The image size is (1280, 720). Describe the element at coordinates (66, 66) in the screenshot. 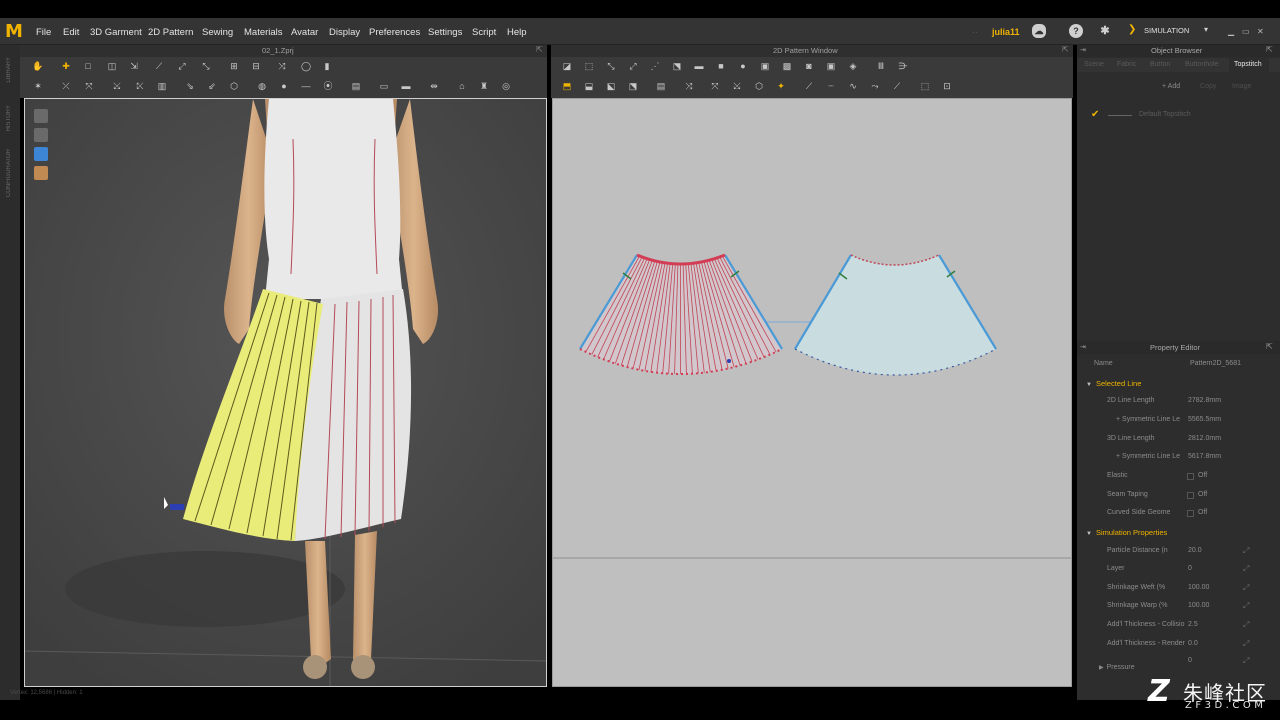

I see `add-point-icon: ✚` at that location.